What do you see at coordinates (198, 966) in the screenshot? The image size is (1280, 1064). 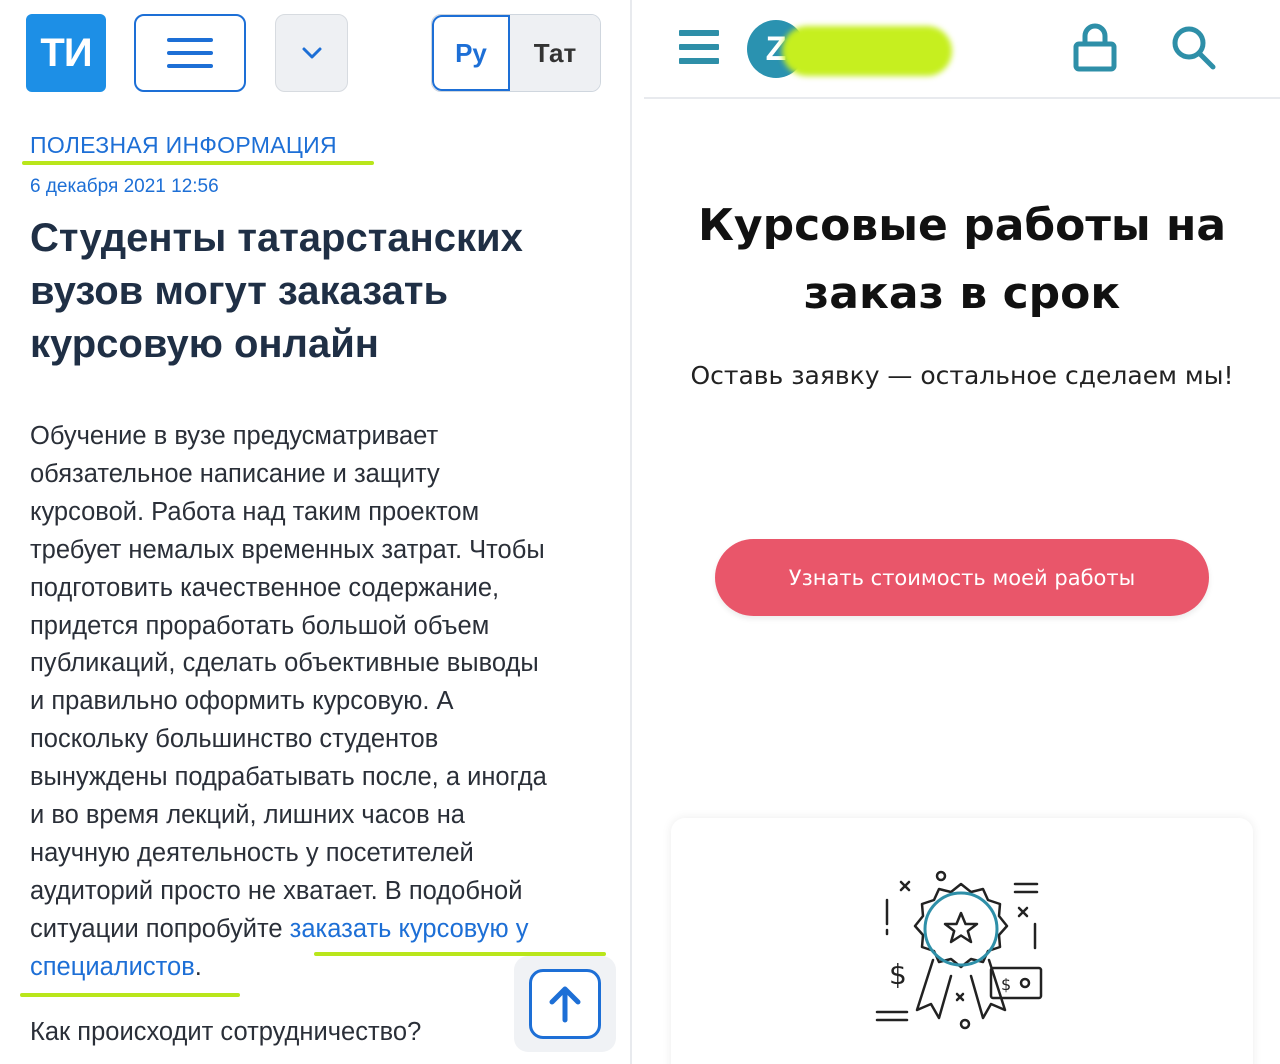 I see `body-text-segment: .` at bounding box center [198, 966].